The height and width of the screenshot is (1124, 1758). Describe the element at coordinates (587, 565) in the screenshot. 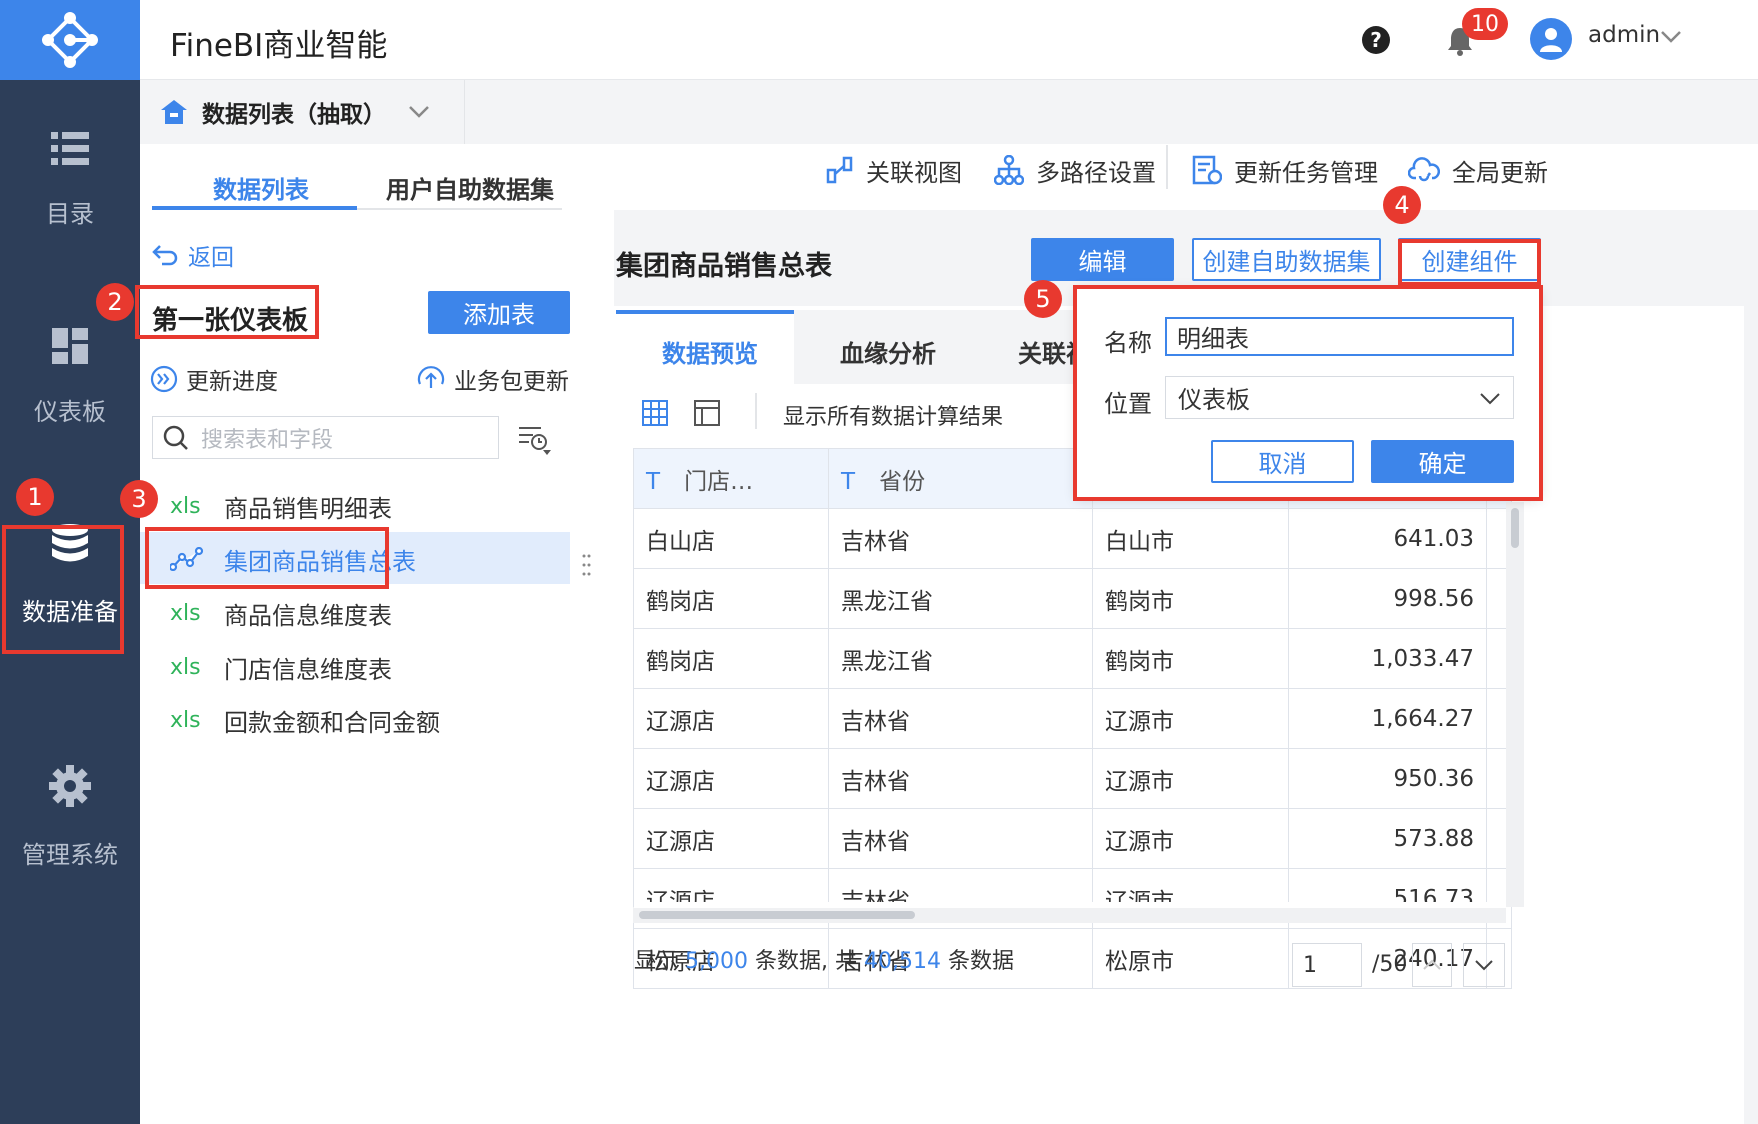

I see `resize-handle-icon` at that location.